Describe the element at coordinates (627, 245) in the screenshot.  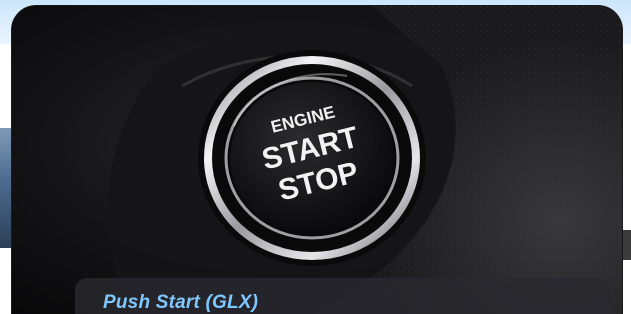
I see `background-strip-right` at that location.